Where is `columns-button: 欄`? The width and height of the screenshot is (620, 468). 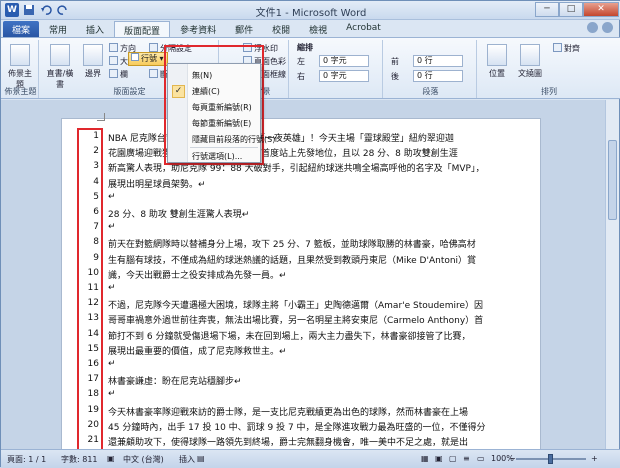
columns-button: 欄 is located at coordinates (118, 75).